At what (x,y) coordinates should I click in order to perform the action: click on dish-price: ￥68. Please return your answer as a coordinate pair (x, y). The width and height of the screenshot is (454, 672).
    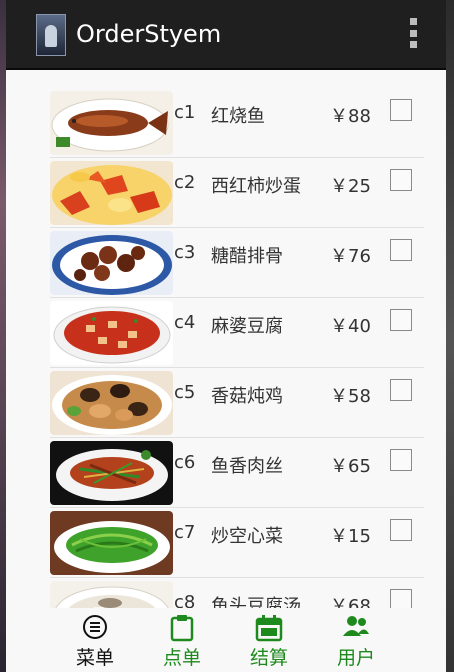
    Looking at the image, I should click on (350, 602).